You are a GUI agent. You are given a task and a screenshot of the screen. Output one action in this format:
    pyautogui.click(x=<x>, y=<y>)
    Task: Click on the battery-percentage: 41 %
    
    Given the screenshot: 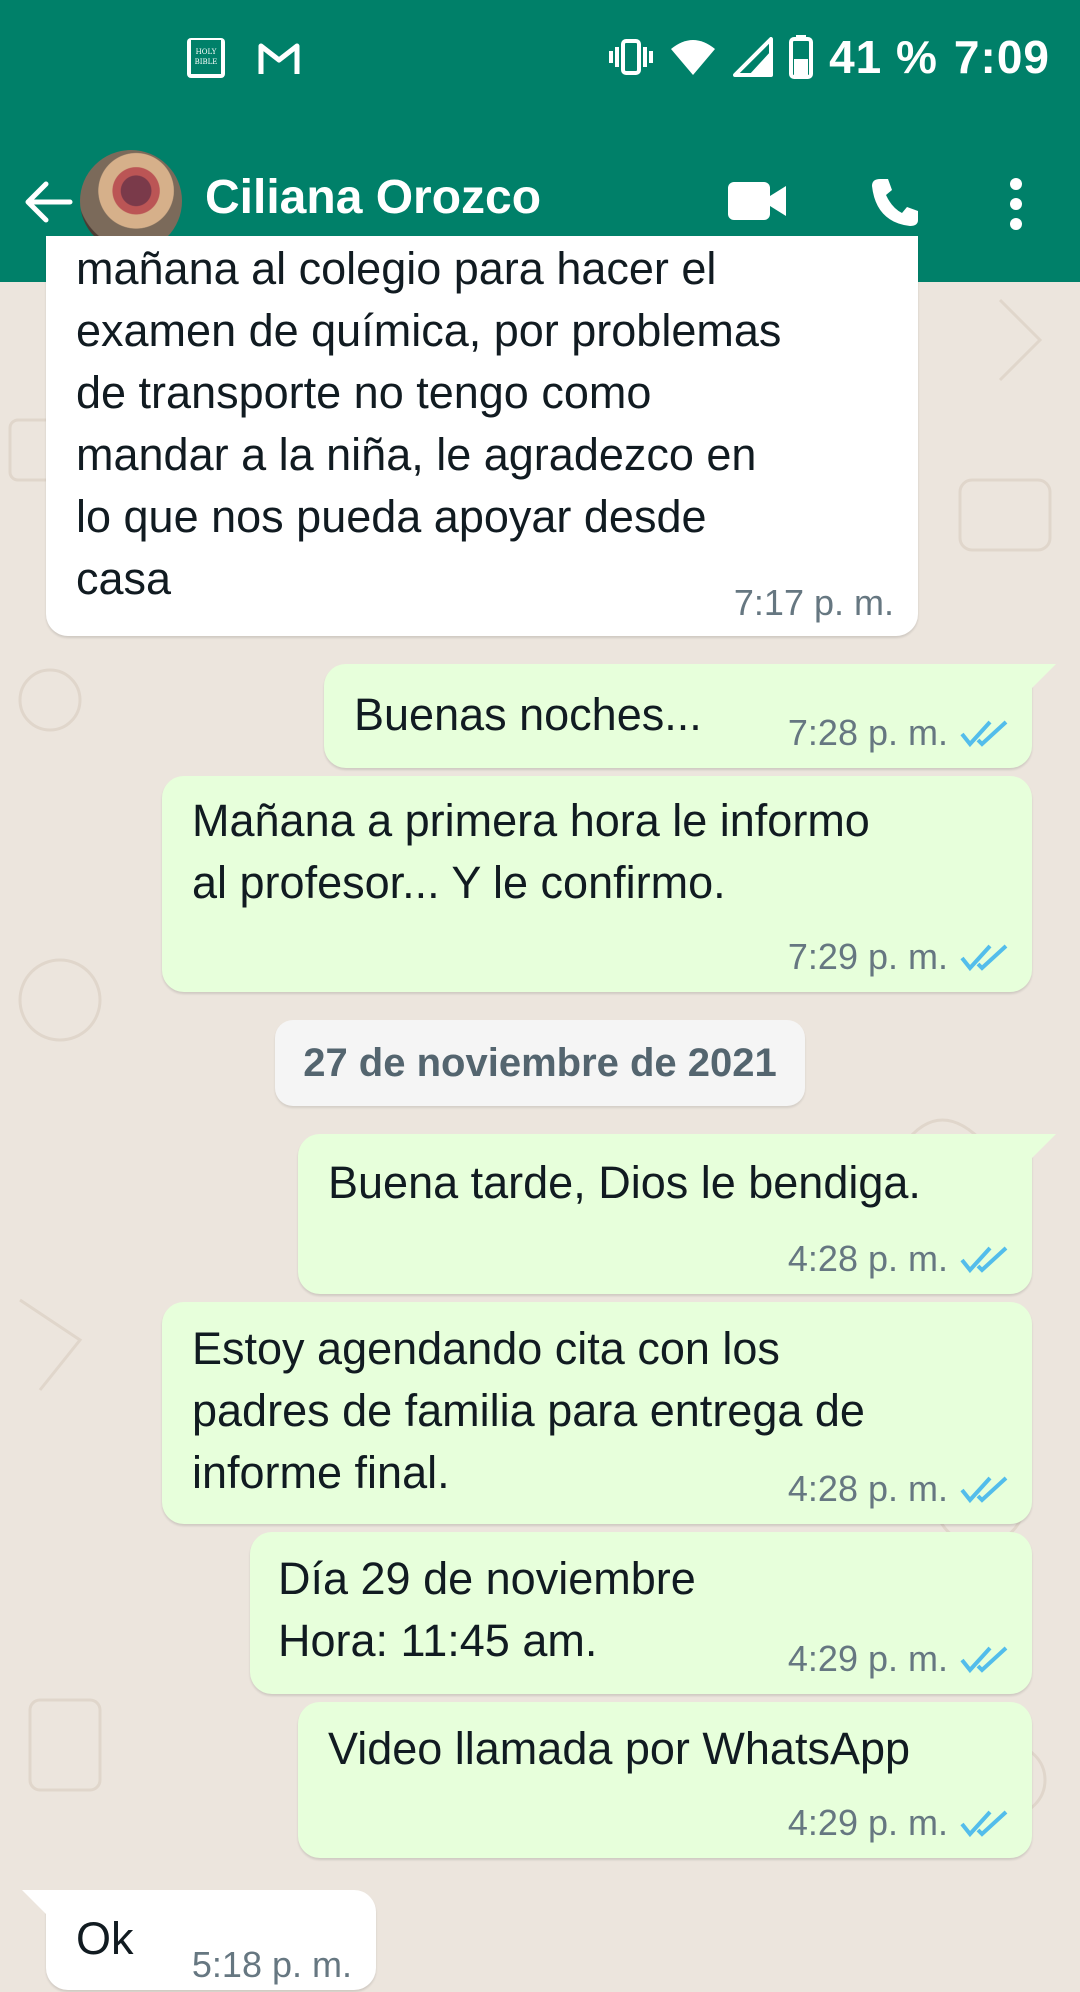 What is the action you would take?
    pyautogui.click(x=883, y=57)
    